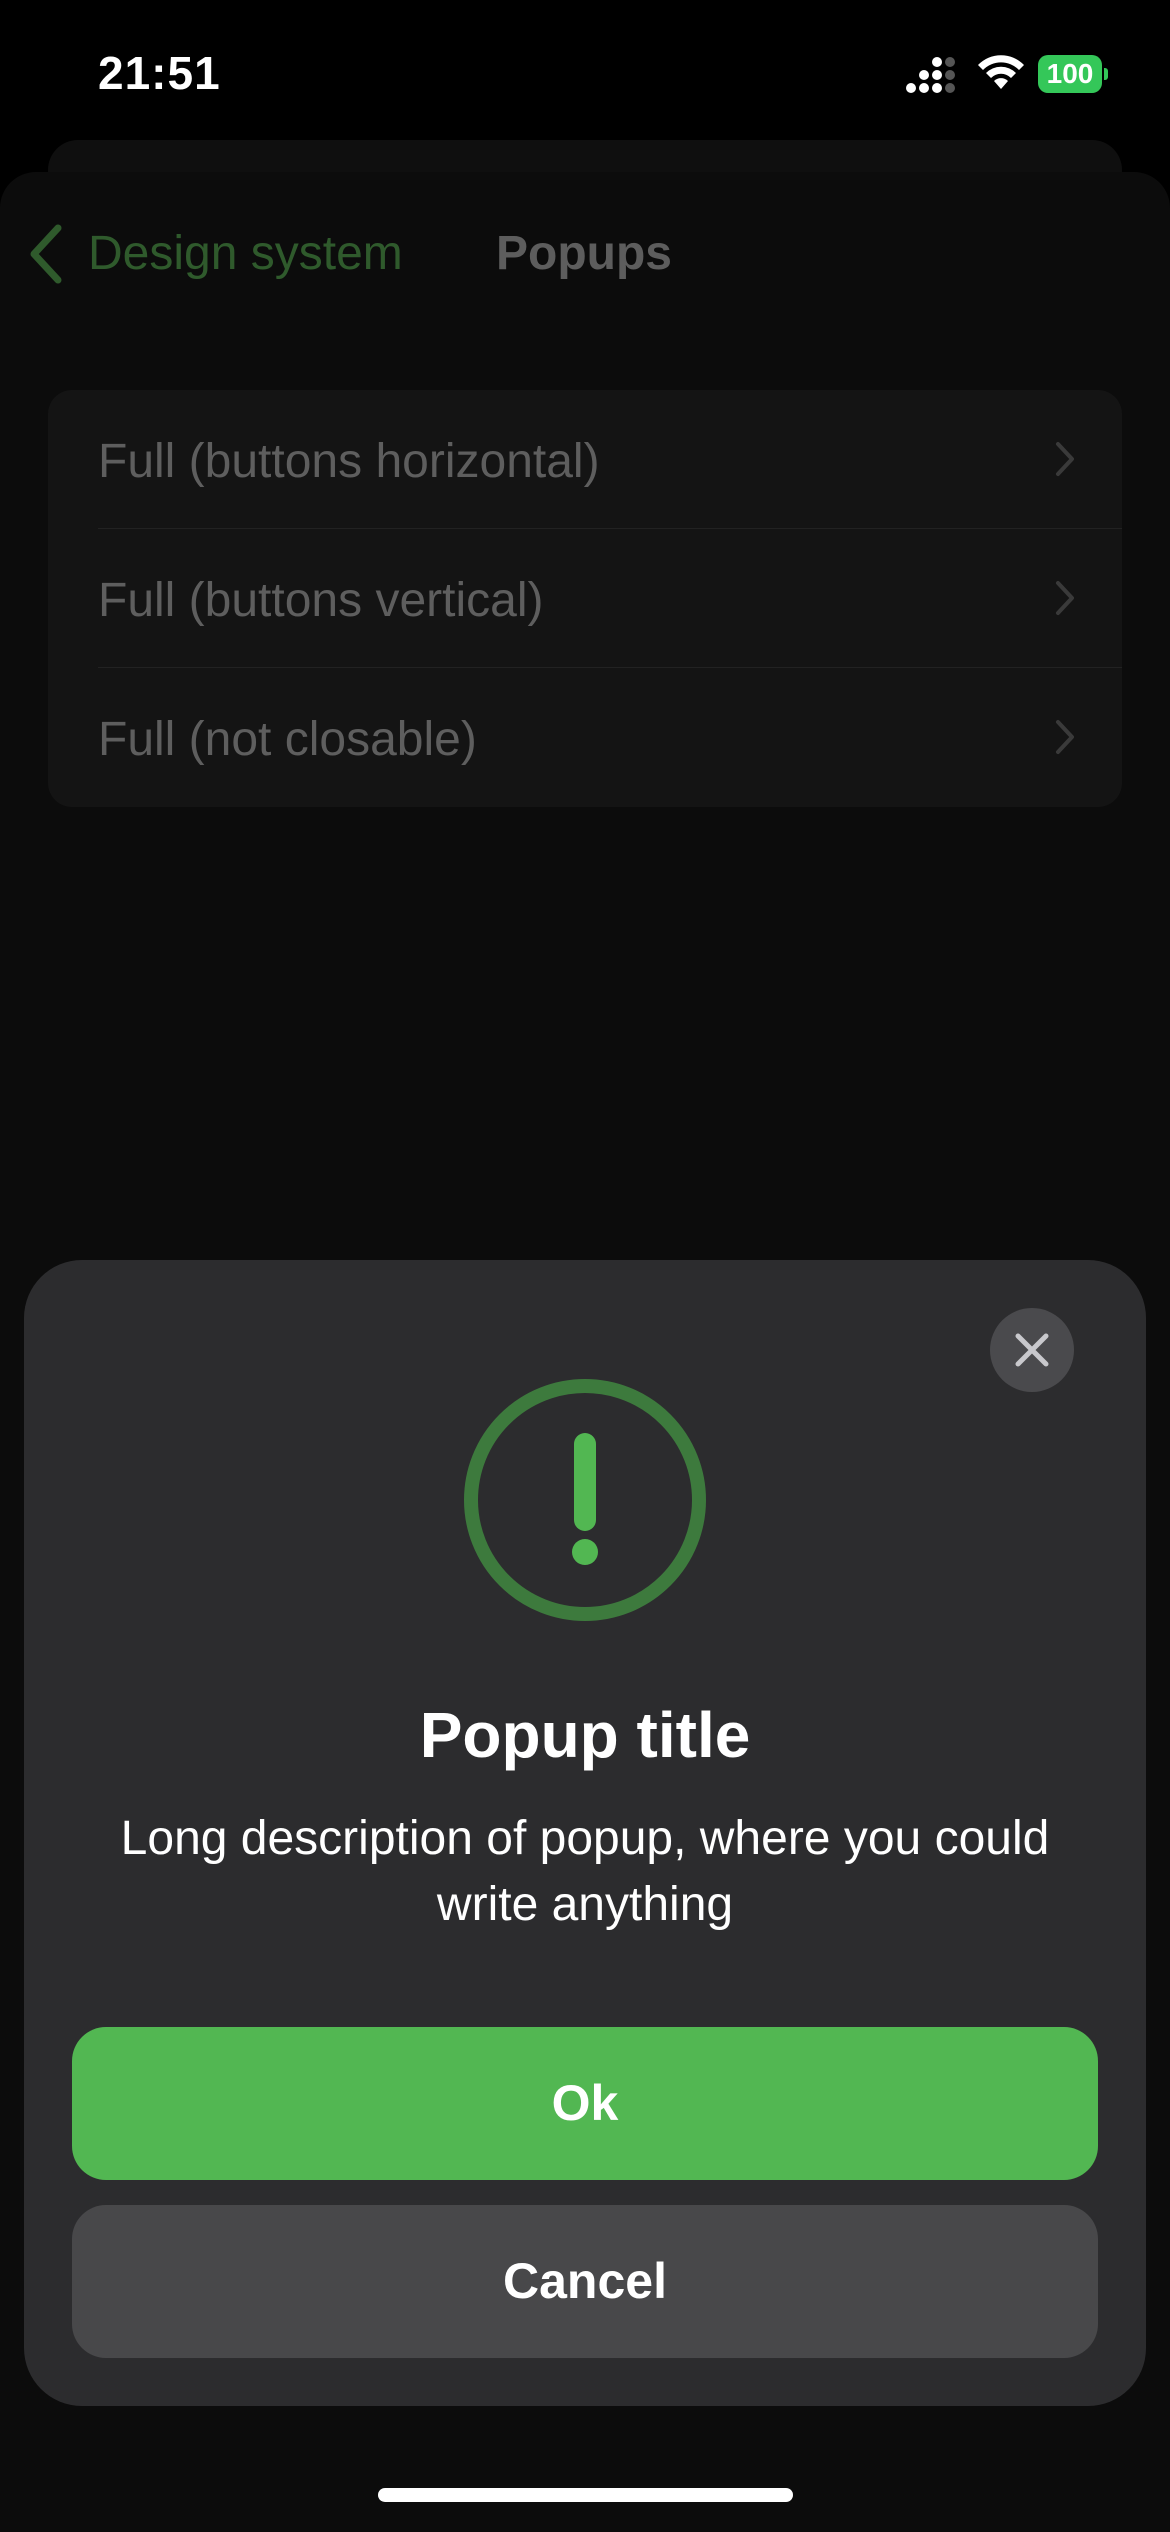  I want to click on back-chevron-icon, so click(46, 254).